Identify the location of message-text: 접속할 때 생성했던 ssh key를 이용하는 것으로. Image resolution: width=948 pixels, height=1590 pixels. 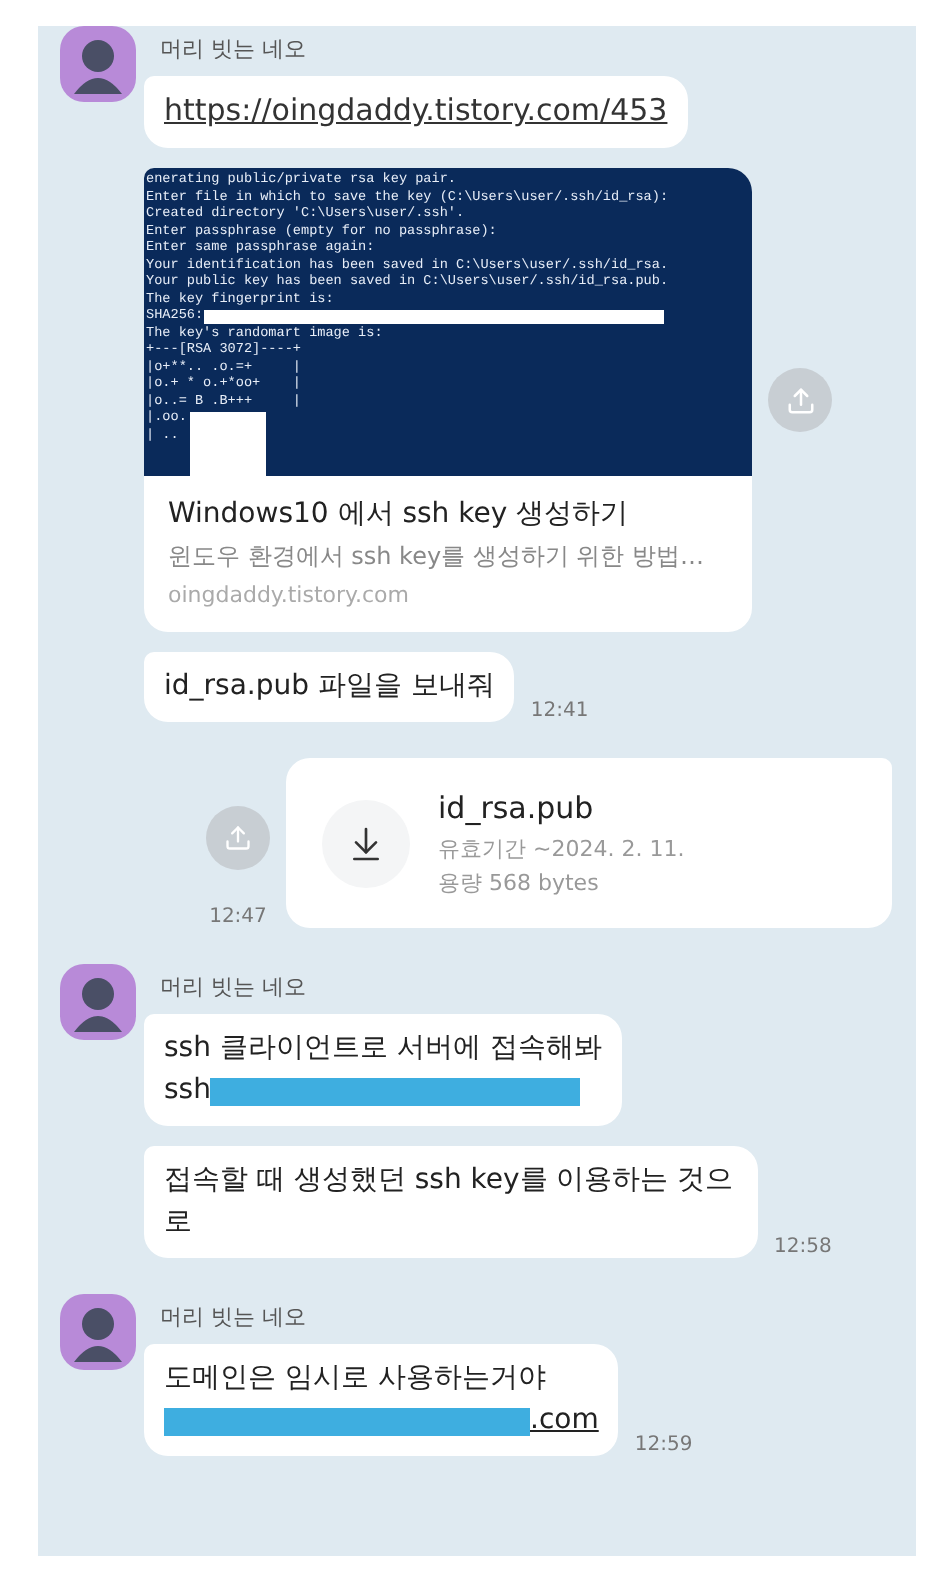
(450, 1202).